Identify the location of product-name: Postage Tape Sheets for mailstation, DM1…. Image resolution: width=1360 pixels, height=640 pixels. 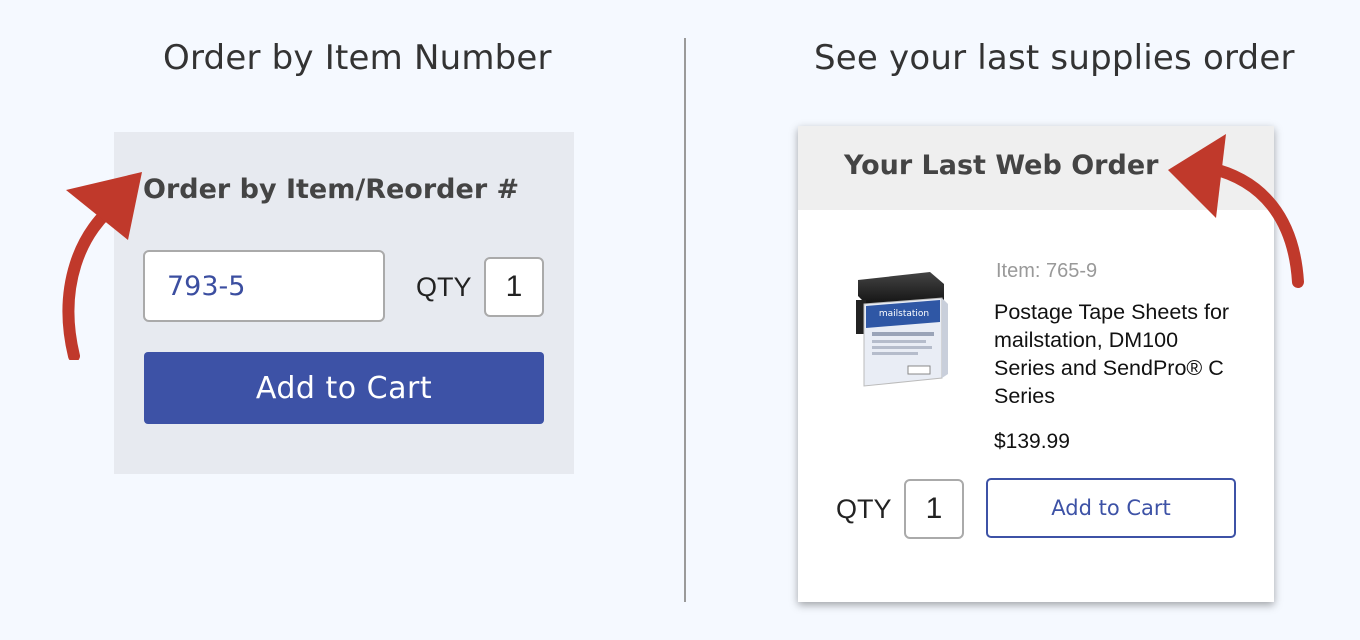
(1119, 354).